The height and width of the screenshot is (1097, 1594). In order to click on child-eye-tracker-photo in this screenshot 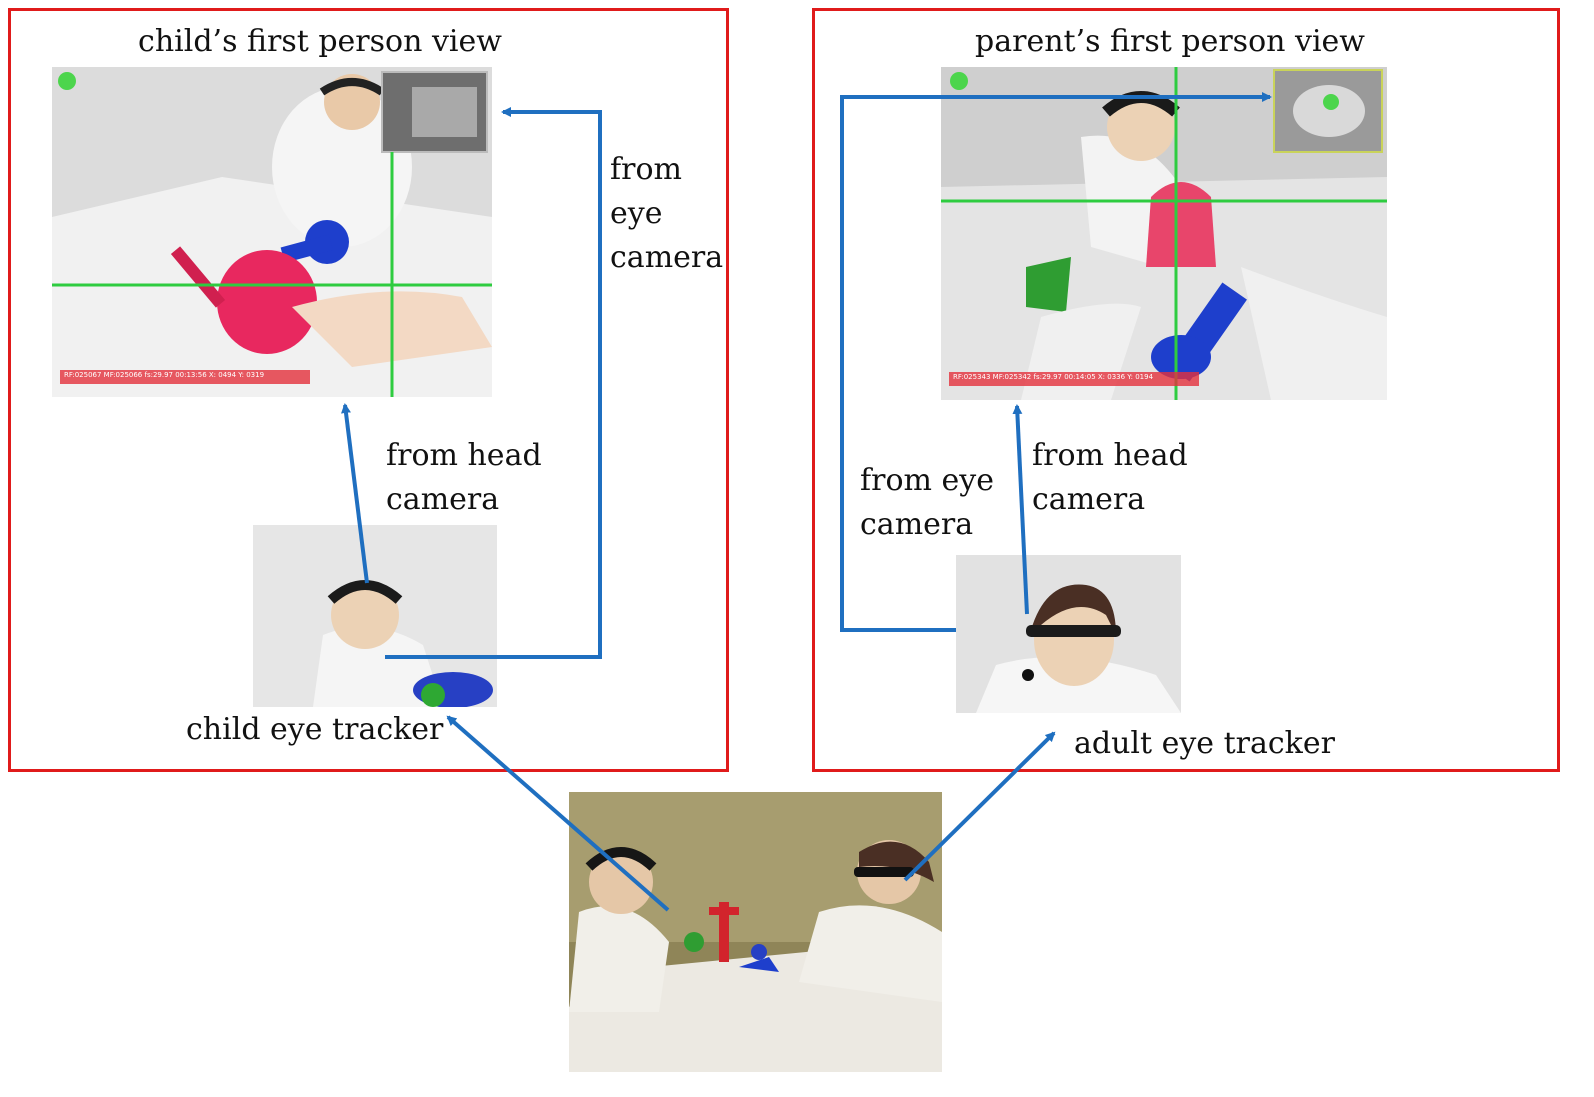, I will do `click(375, 616)`.